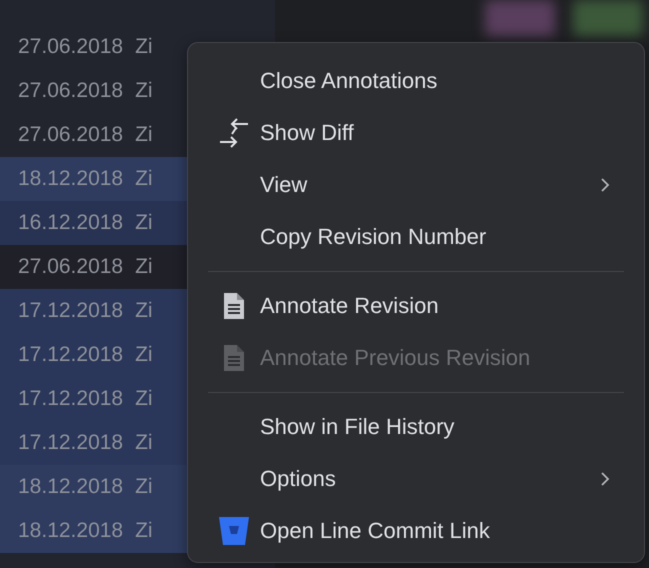 The width and height of the screenshot is (649, 568). What do you see at coordinates (234, 133) in the screenshot?
I see `compare-arrows-icon` at bounding box center [234, 133].